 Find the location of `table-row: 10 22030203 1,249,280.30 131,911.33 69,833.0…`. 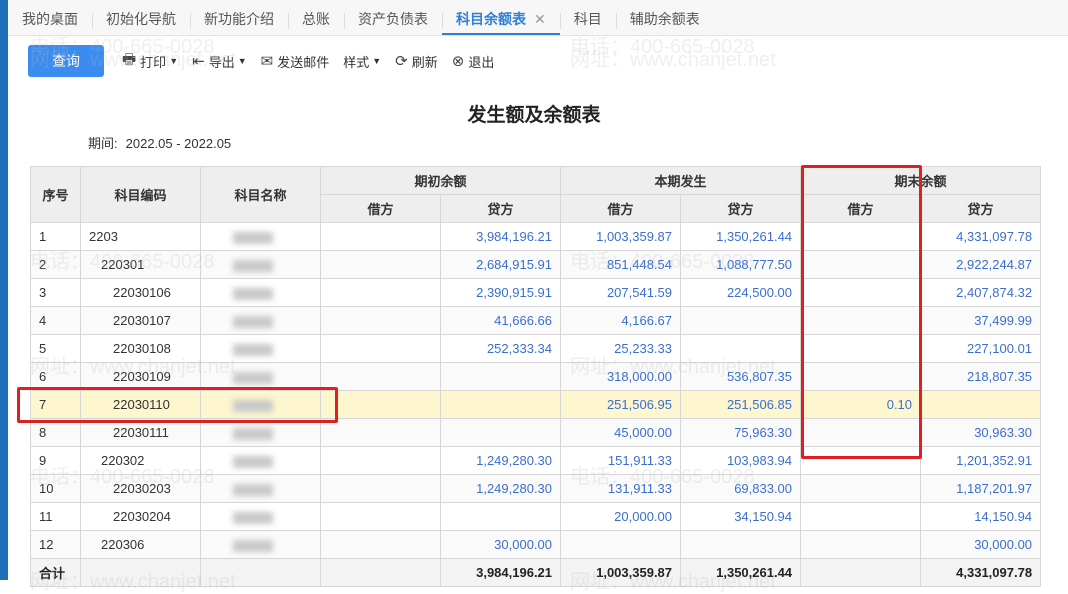

table-row: 10 22030203 1,249,280.30 131,911.33 69,833.0… is located at coordinates (536, 488).